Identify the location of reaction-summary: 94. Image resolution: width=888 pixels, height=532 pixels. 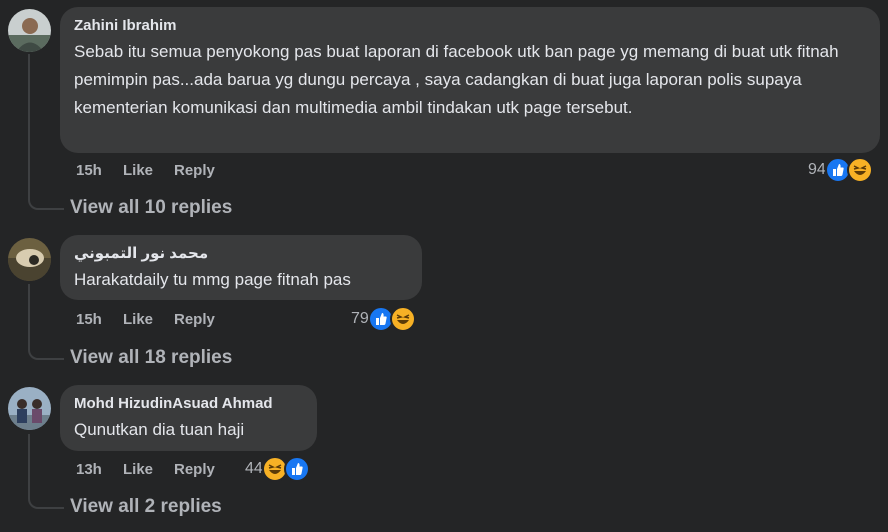
(840, 170).